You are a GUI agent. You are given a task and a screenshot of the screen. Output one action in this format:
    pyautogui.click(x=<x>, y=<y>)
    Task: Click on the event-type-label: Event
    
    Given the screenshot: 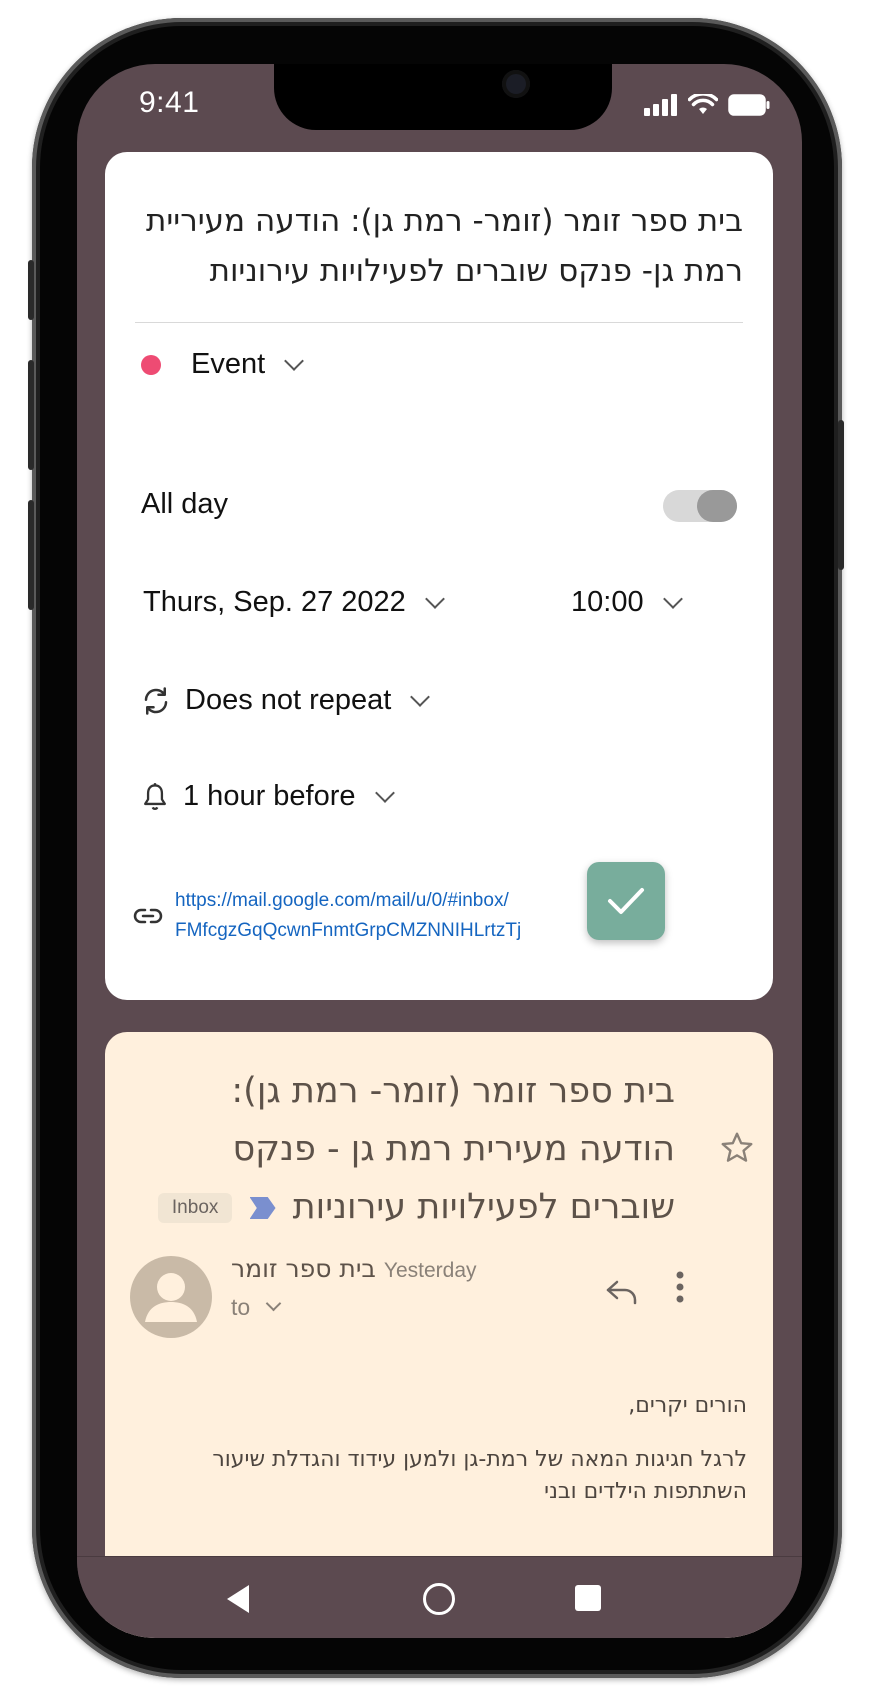 What is the action you would take?
    pyautogui.click(x=228, y=364)
    